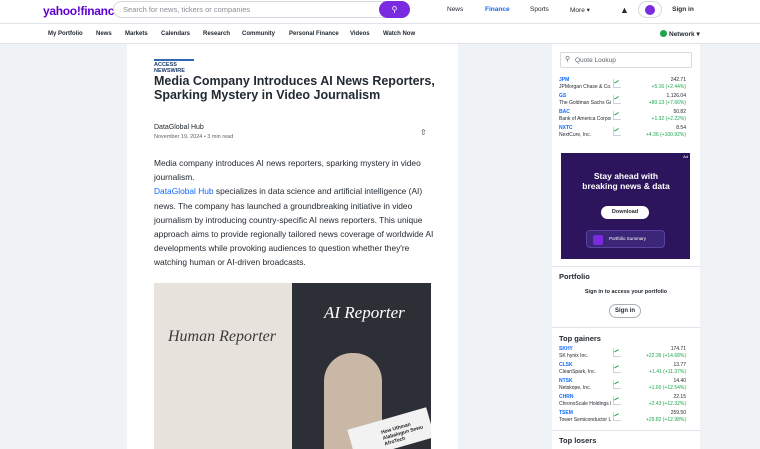 The image size is (760, 449). Describe the element at coordinates (564, 112) in the screenshot. I see `quote-symbol: BAC` at that location.